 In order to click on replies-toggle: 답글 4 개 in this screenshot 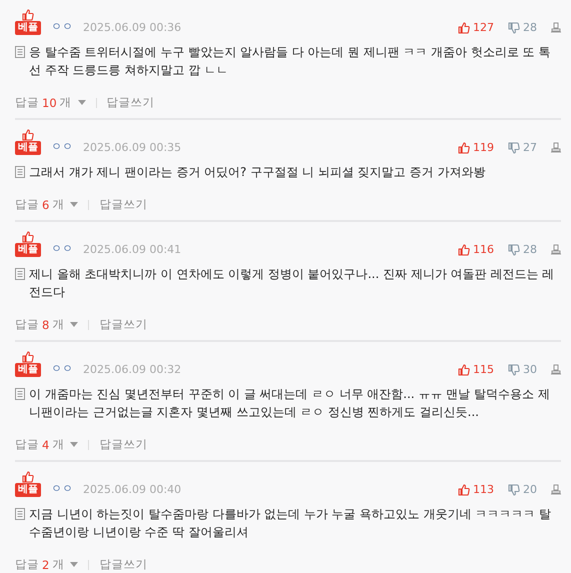, I will do `click(46, 444)`.